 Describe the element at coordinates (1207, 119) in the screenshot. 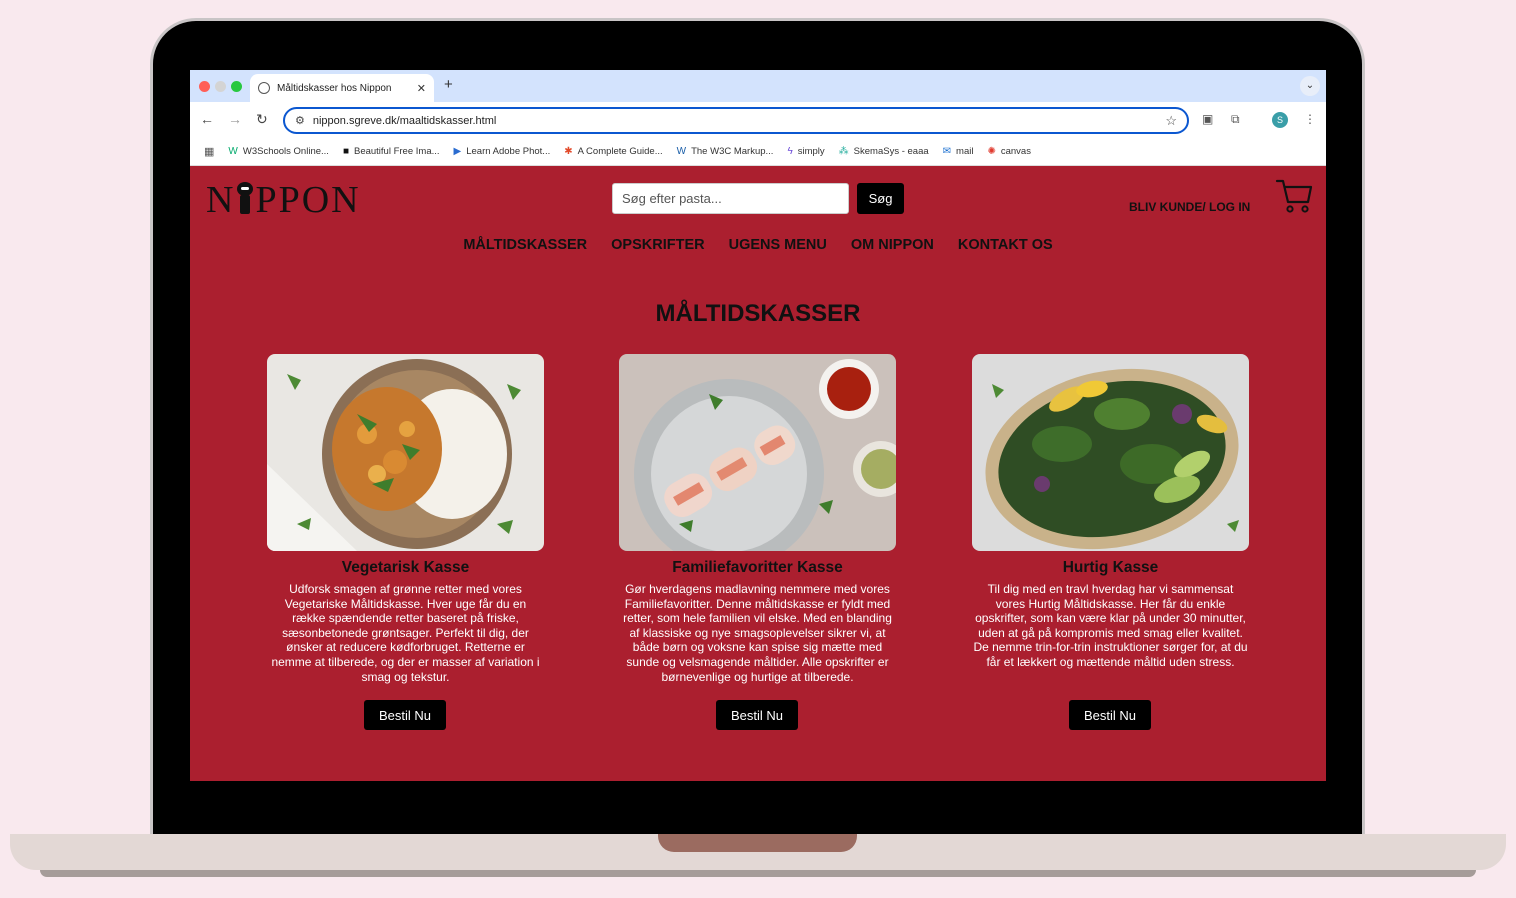

I see `facebook-extension-icon: ▣` at that location.